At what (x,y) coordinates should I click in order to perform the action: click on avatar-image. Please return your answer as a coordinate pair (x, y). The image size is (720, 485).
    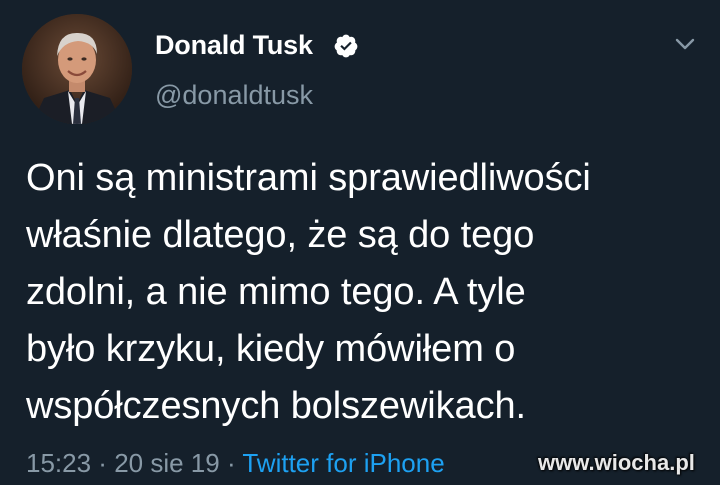
    Looking at the image, I should click on (77, 69).